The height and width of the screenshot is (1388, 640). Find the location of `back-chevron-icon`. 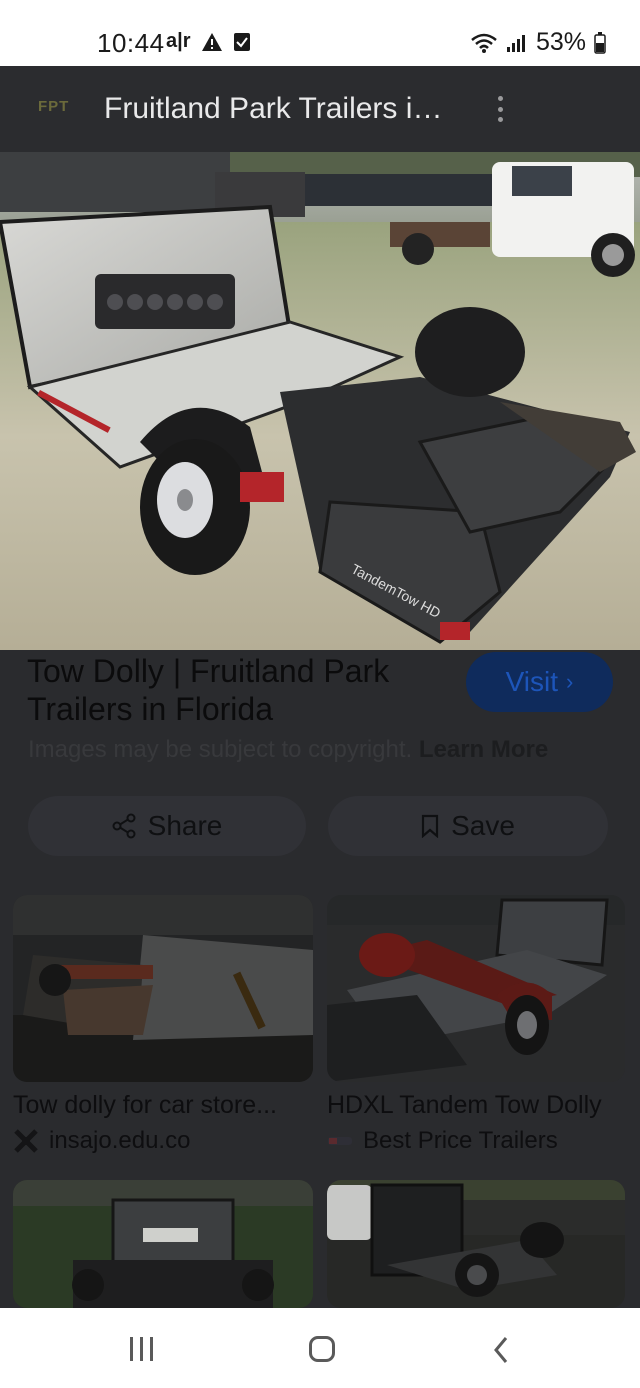

back-chevron-icon is located at coordinates (501, 1350).